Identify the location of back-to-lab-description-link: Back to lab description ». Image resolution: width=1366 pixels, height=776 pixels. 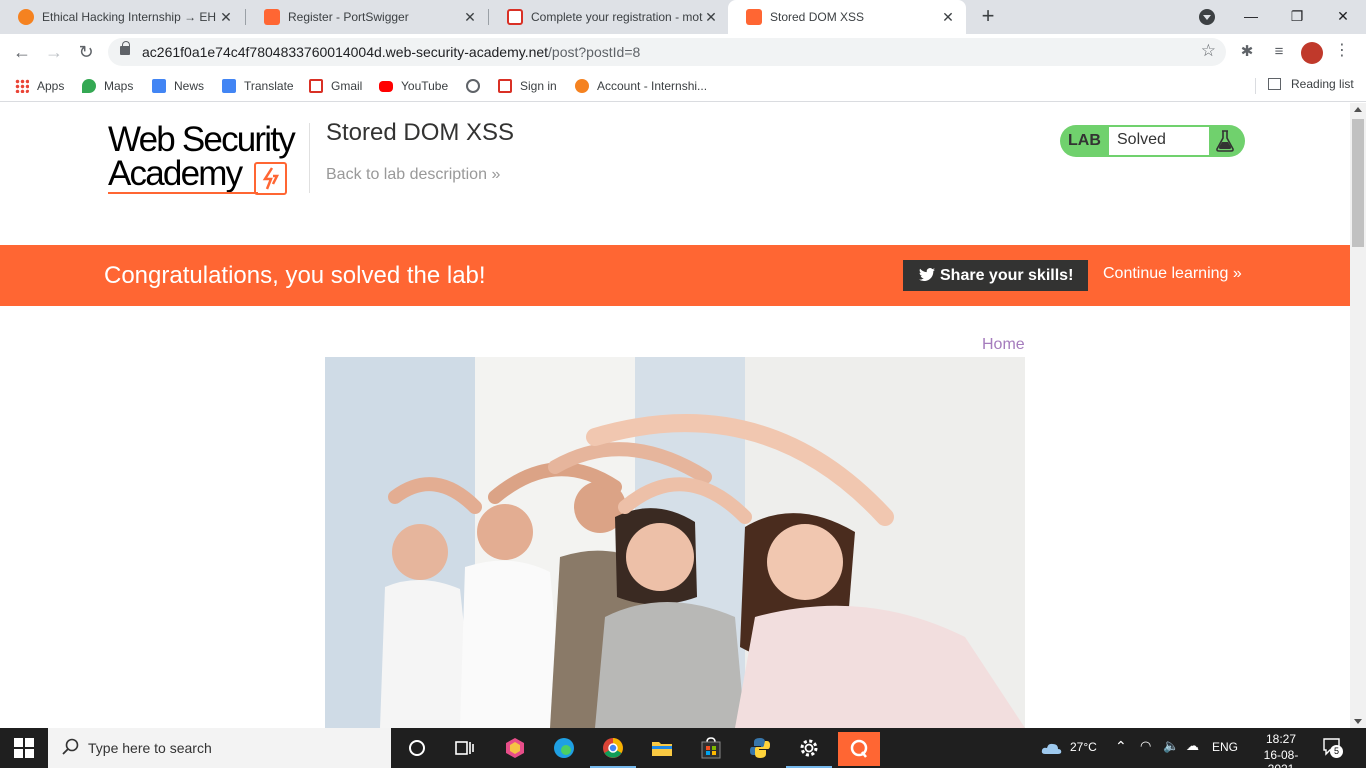
(413, 175).